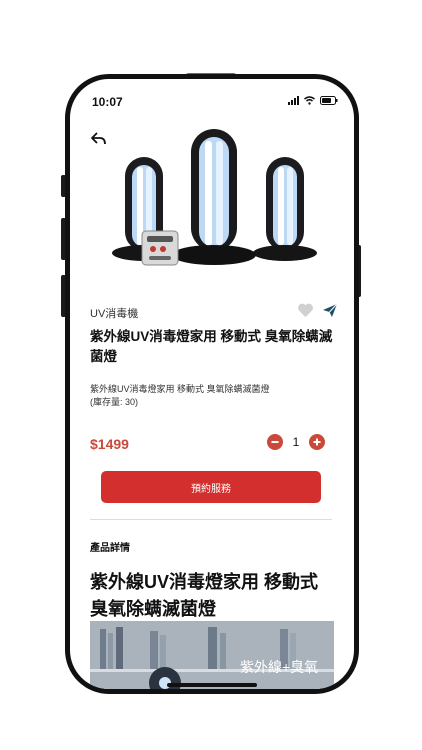 The image size is (422, 750). I want to click on product-image, so click(214, 197).